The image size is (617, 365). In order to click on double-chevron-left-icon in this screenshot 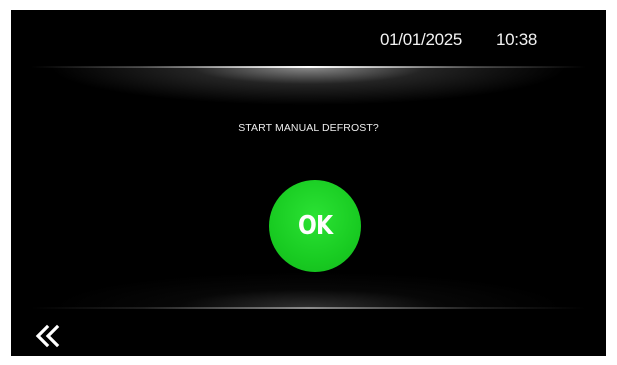, I will do `click(47, 336)`.